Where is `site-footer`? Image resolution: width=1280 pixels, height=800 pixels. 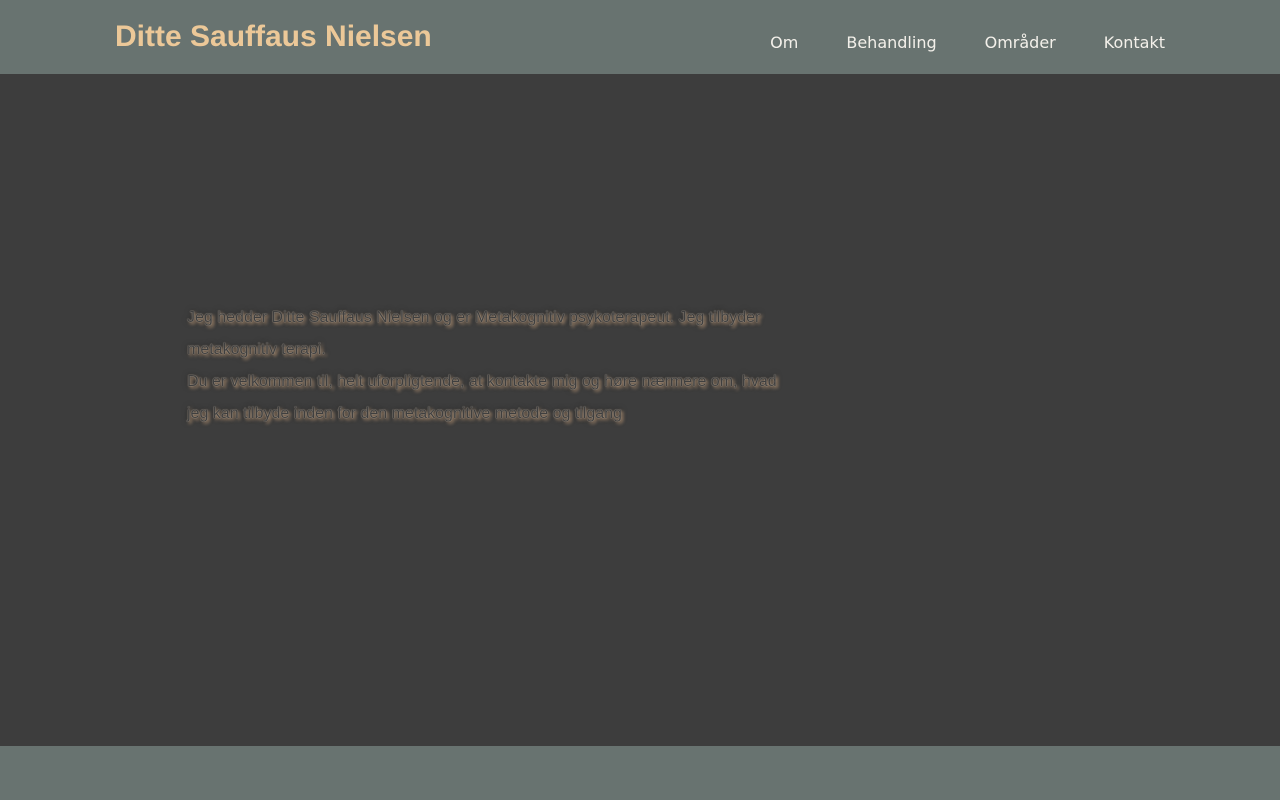 site-footer is located at coordinates (640, 773).